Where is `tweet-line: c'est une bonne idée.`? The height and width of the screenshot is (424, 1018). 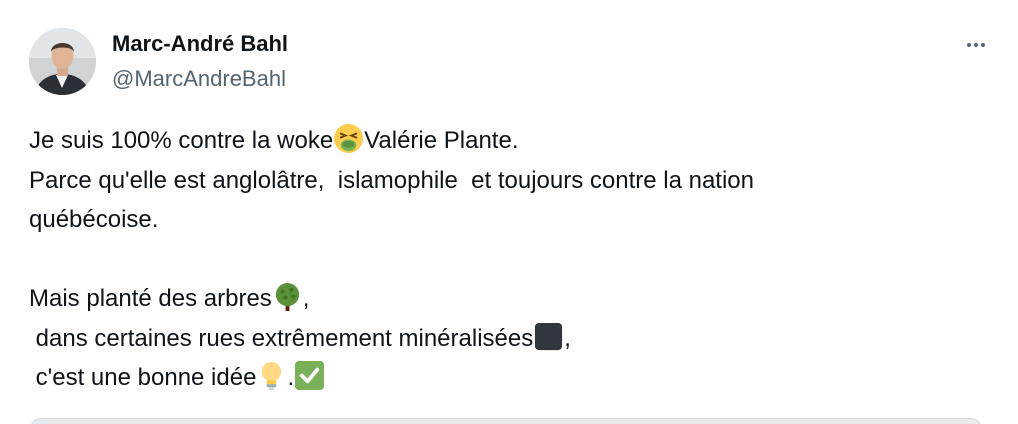 tweet-line: c'est une bonne idée. is located at coordinates (499, 378).